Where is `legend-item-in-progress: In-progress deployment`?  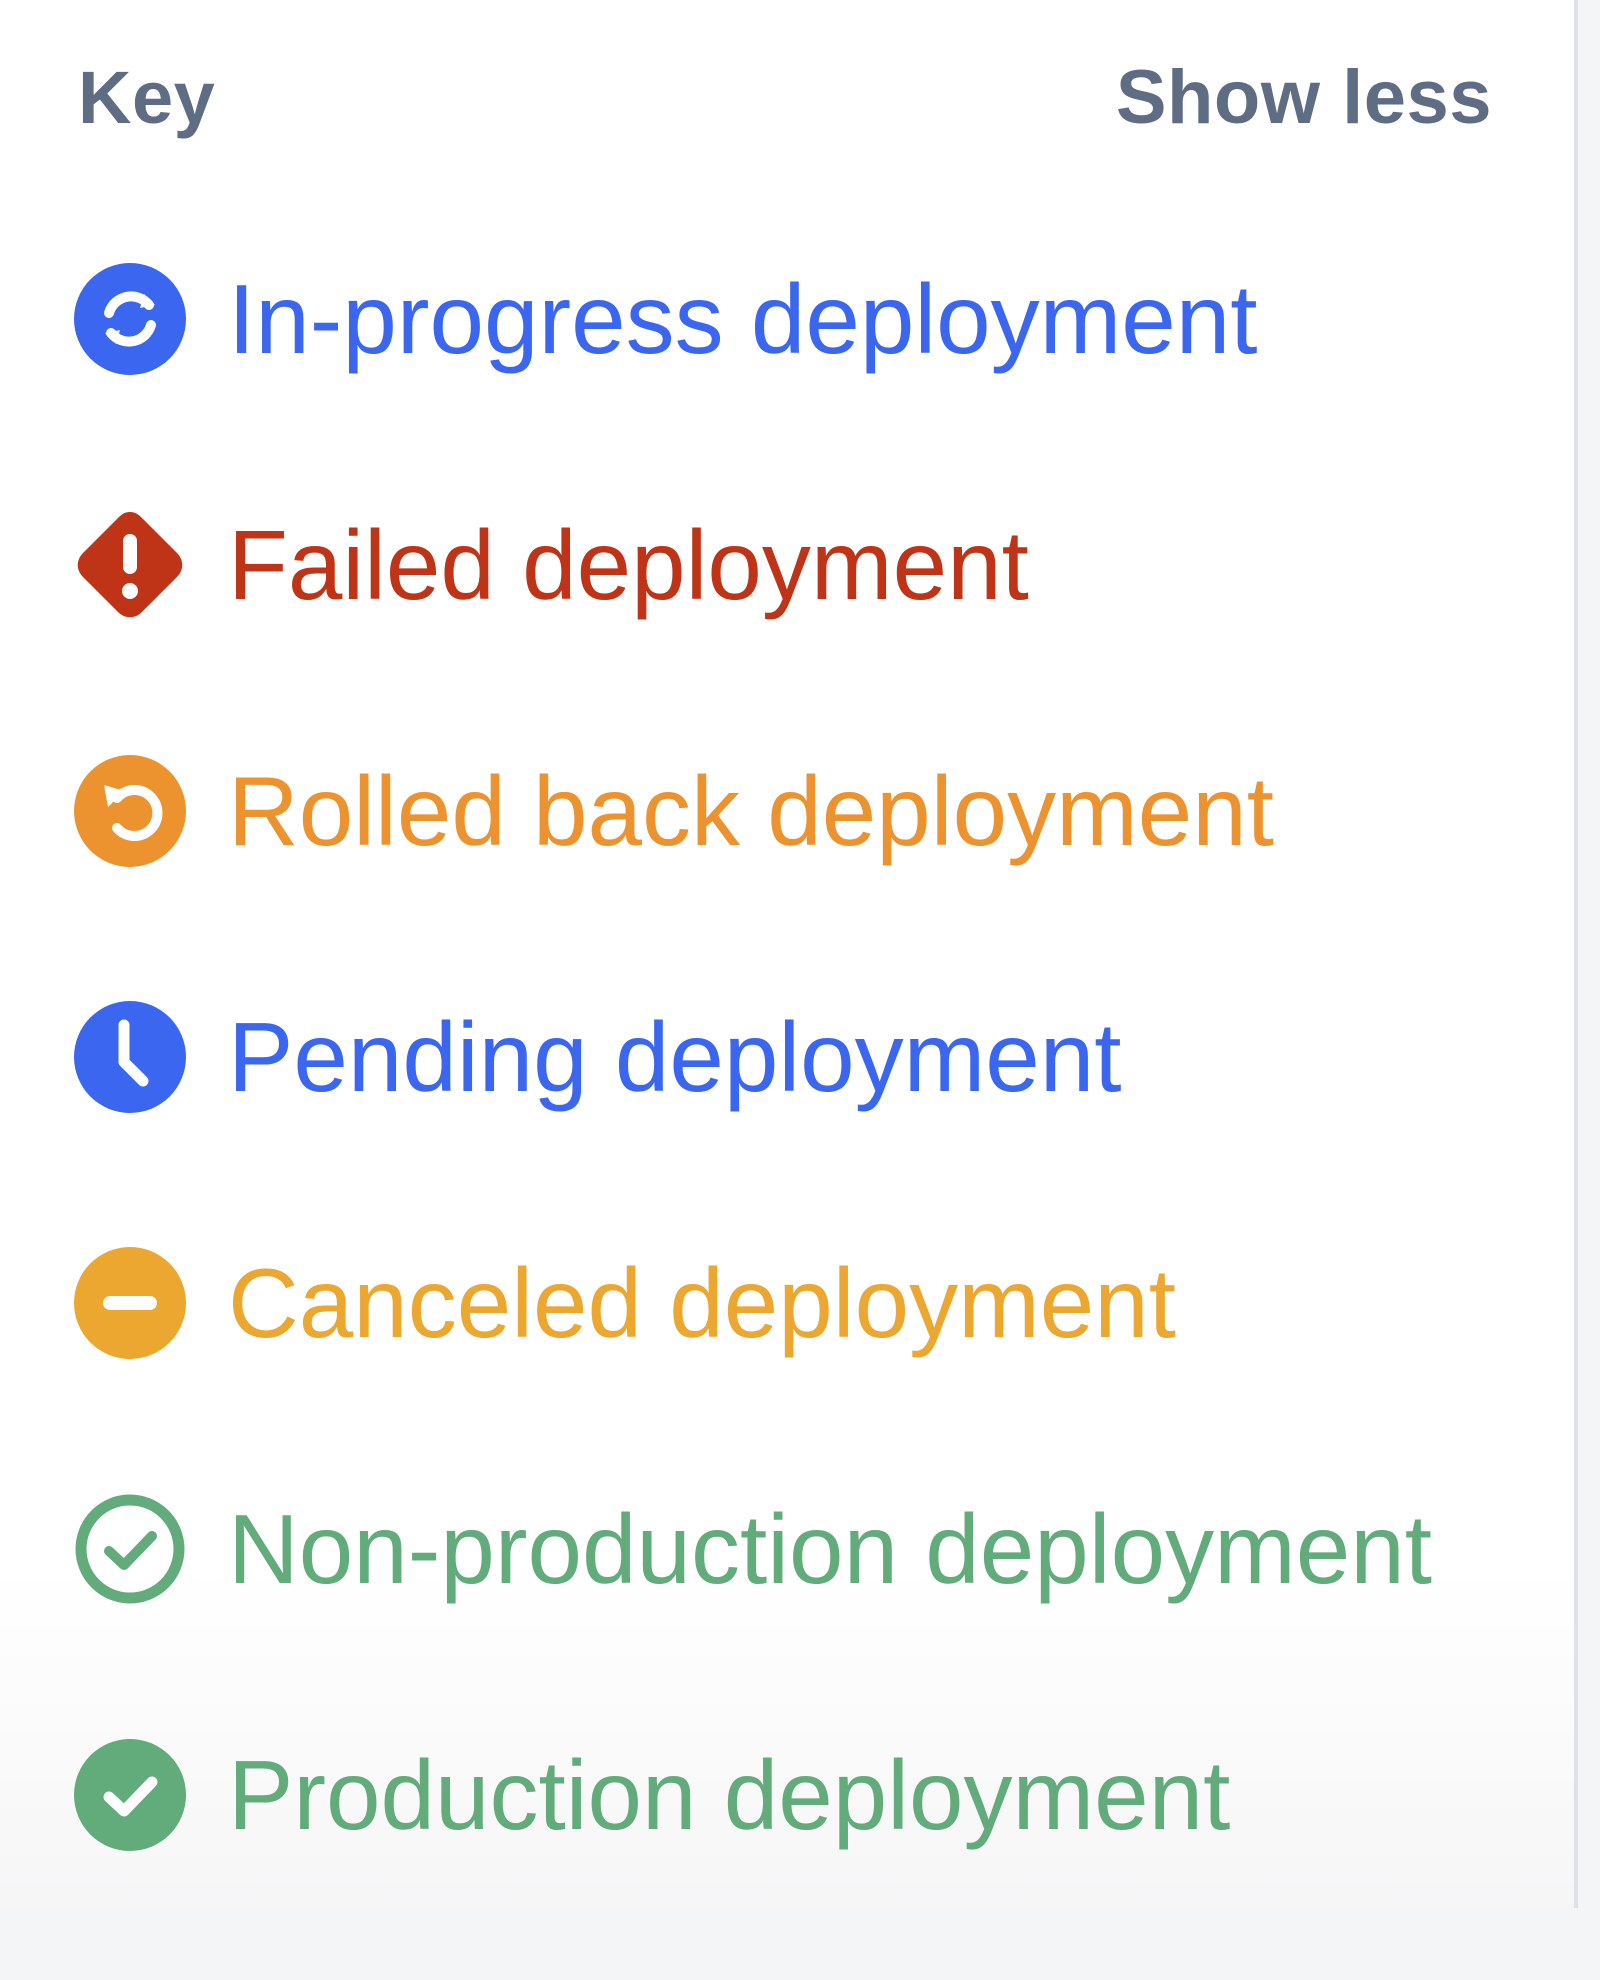
legend-item-in-progress: In-progress deployment is located at coordinates (753, 381).